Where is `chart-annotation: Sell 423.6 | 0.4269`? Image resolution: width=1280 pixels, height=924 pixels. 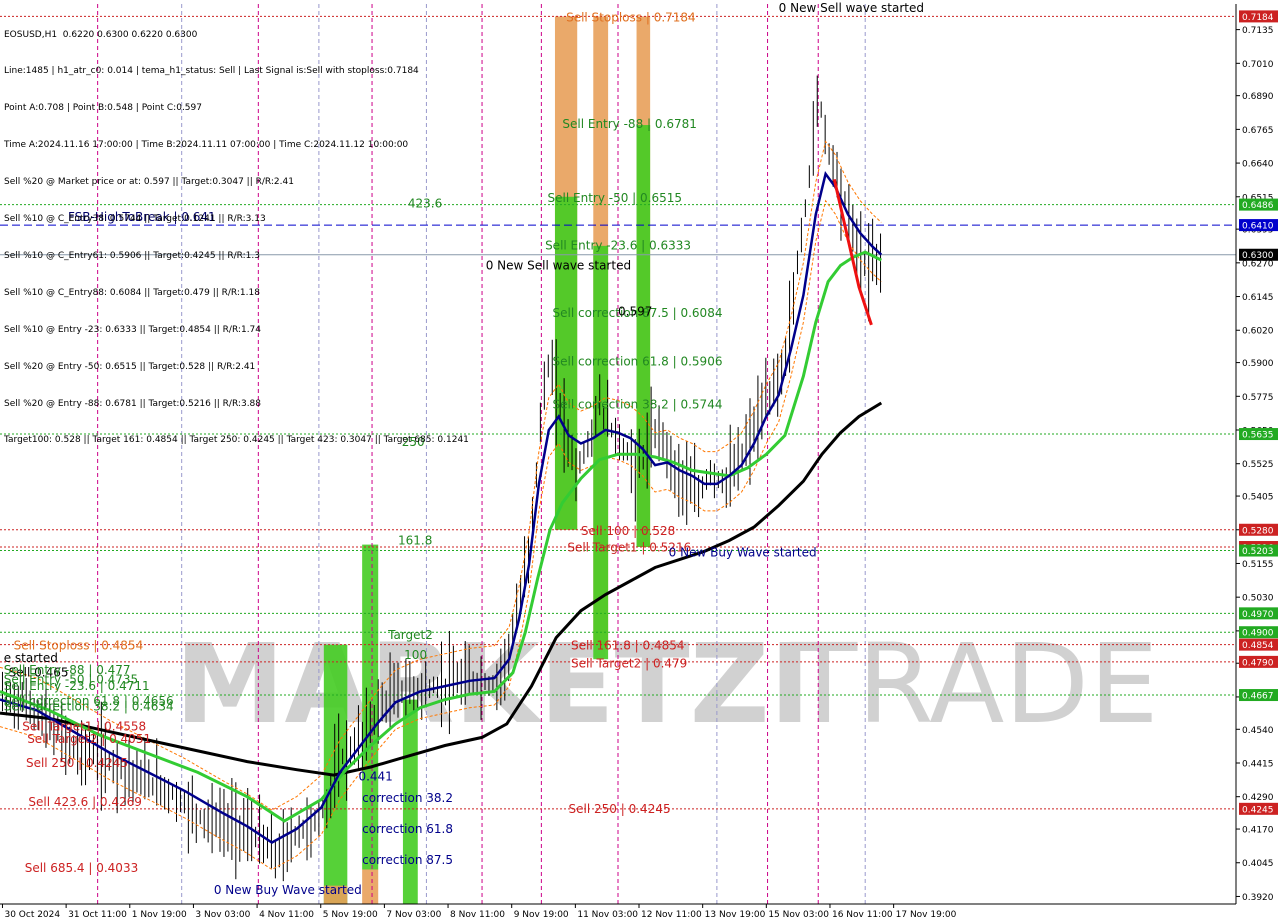 chart-annotation: Sell 423.6 | 0.4269 is located at coordinates (84, 802).